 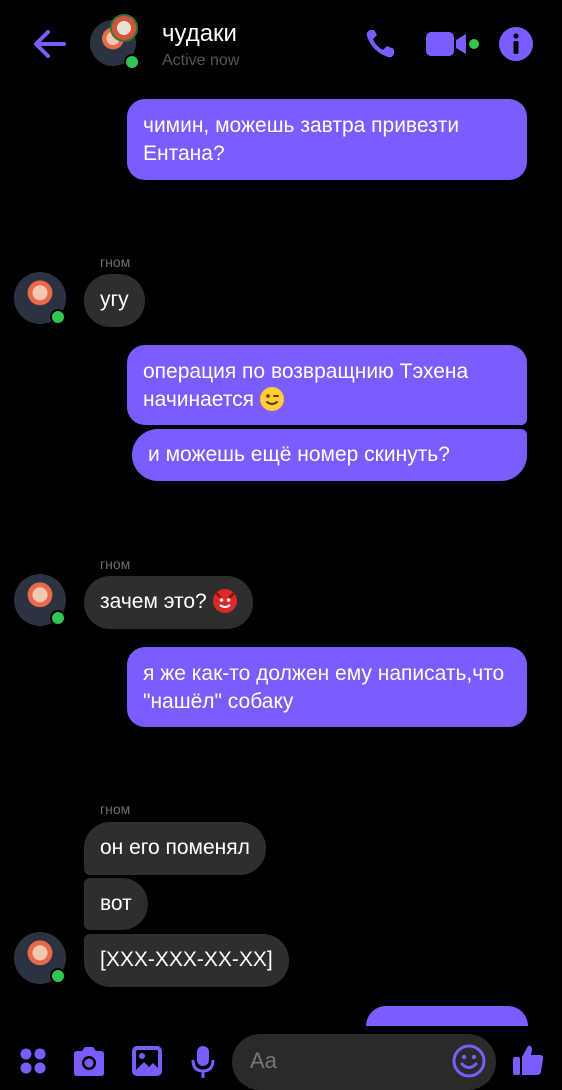 What do you see at coordinates (124, 28) in the screenshot?
I see `avatar-secondary` at bounding box center [124, 28].